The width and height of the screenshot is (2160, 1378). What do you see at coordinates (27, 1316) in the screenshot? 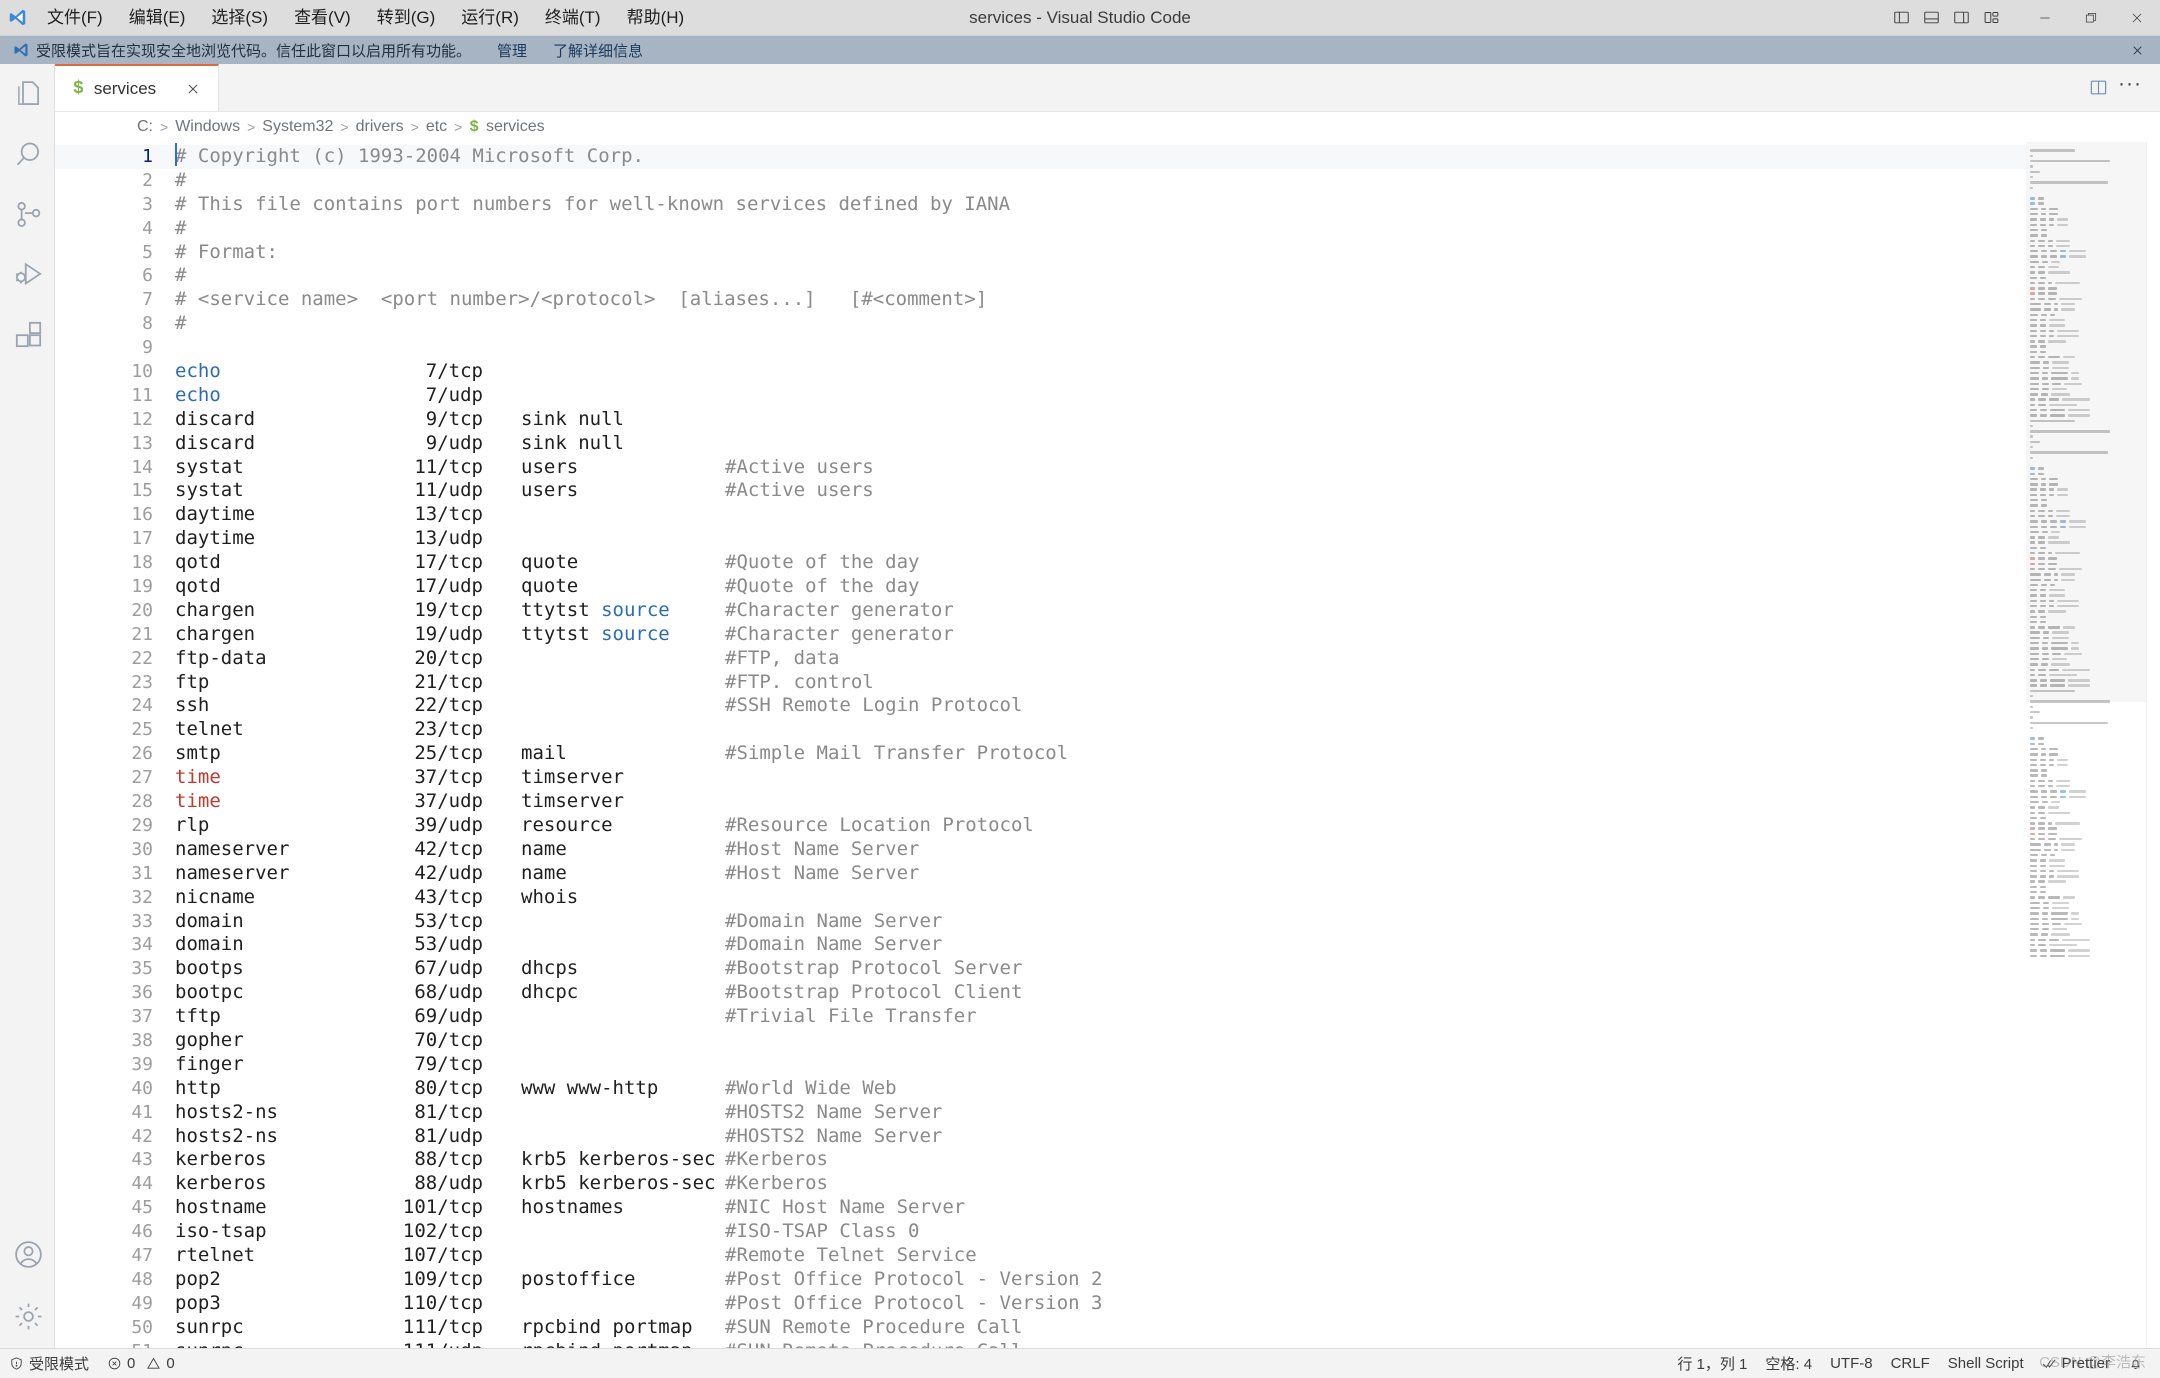
I see `activitybar-manage` at bounding box center [27, 1316].